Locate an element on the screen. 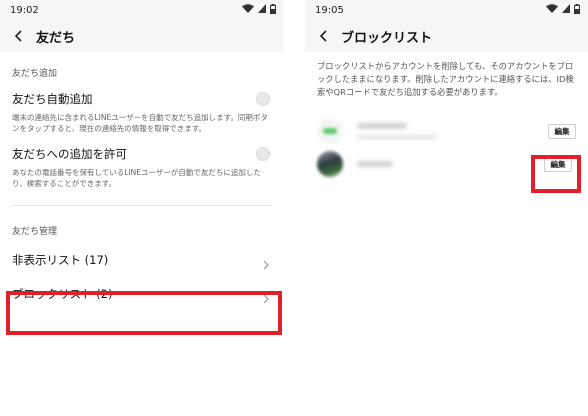  allow-add-toggle is located at coordinates (263, 154).